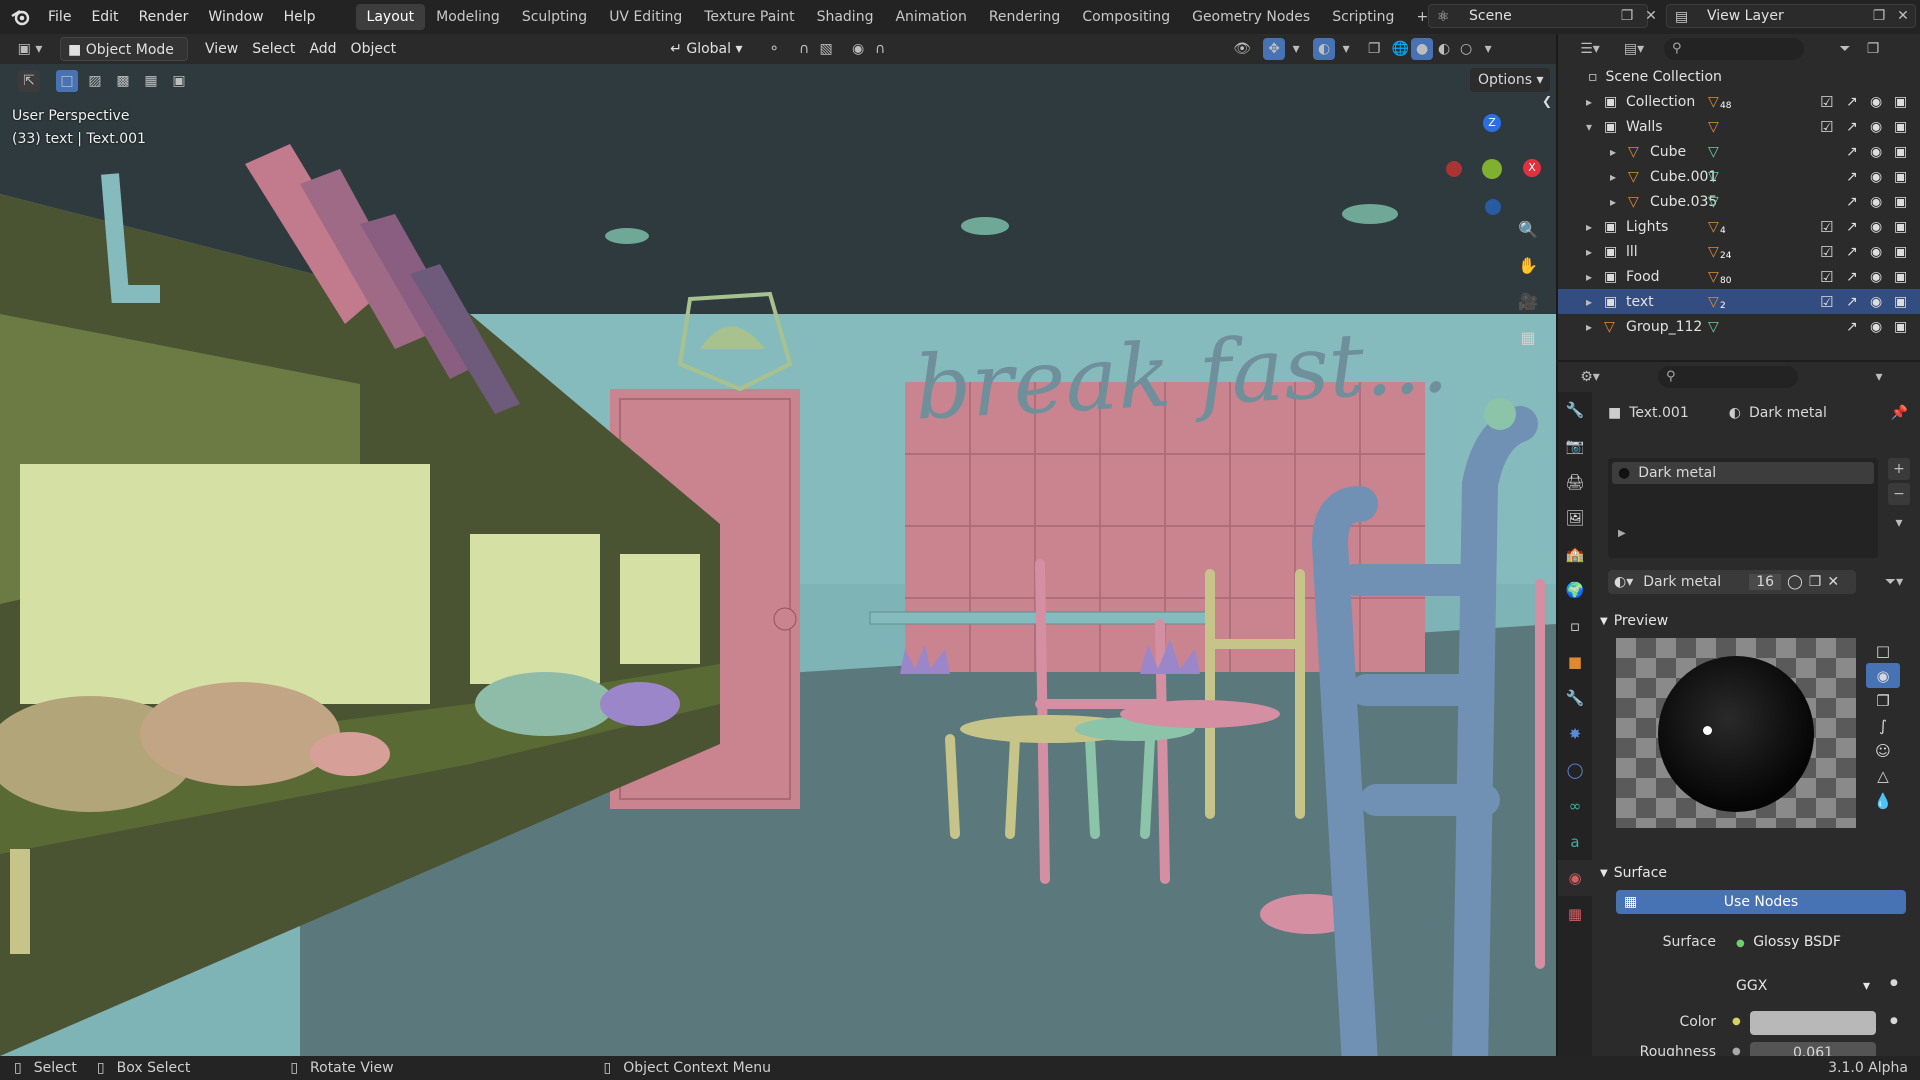 Image resolution: width=1920 pixels, height=1080 pixels. I want to click on gizmo-menu-icon: ▾, so click(1296, 49).